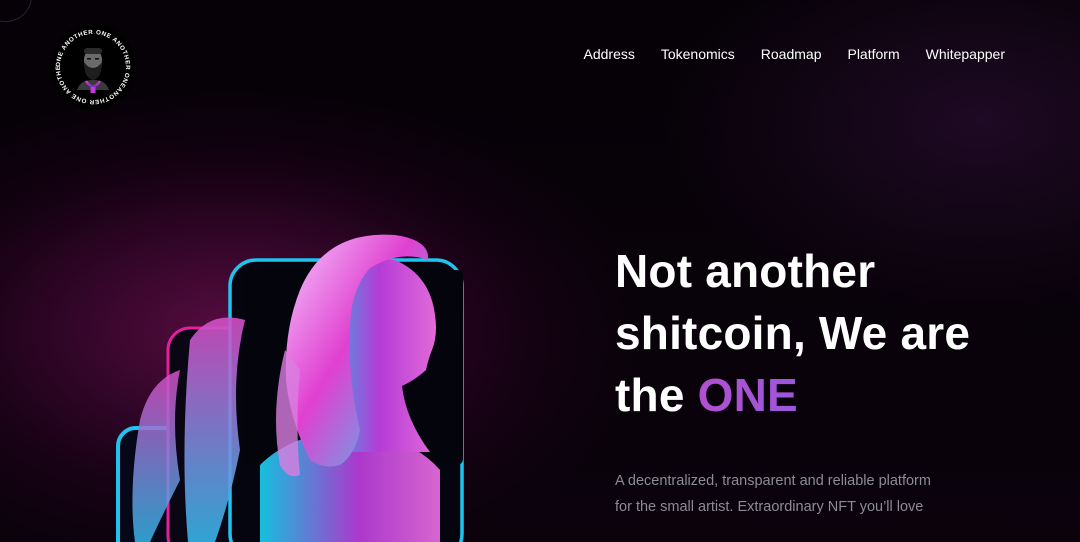  I want to click on nav-item-platform: Platform, so click(873, 54).